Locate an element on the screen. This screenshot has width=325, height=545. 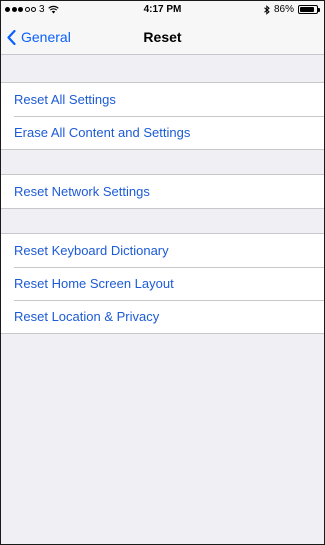
navigation-bar: General Reset is located at coordinates (162, 37).